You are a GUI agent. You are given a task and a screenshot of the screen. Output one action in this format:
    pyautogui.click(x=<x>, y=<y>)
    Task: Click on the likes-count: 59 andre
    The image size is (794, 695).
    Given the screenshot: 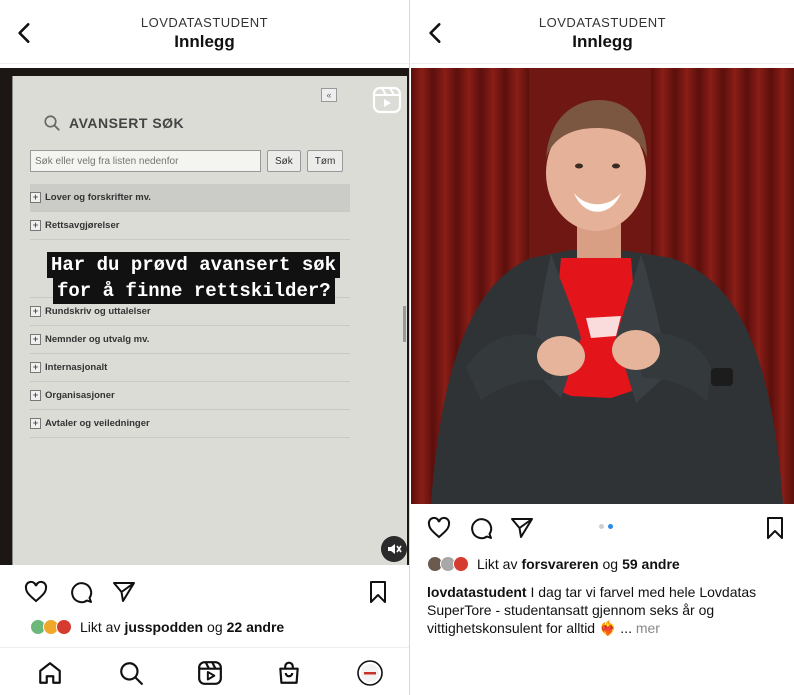 What is the action you would take?
    pyautogui.click(x=651, y=564)
    